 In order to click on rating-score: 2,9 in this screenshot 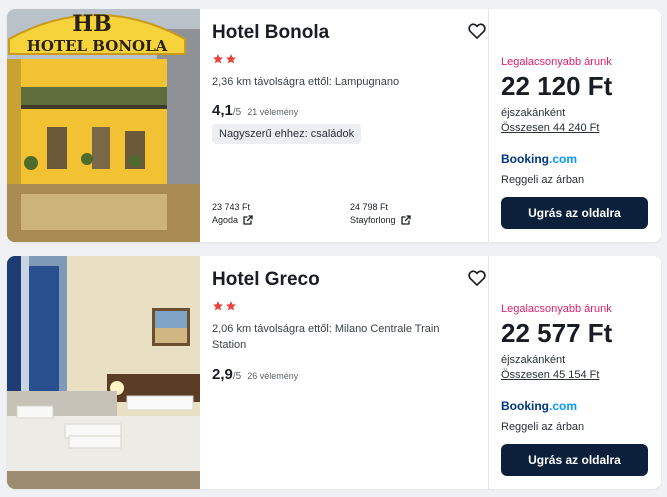, I will do `click(222, 374)`.